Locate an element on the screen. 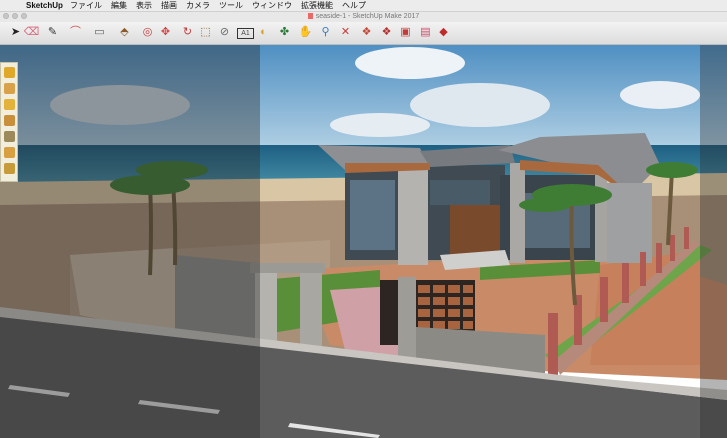 The image size is (727, 438). shadow-icon is located at coordinates (9, 88).